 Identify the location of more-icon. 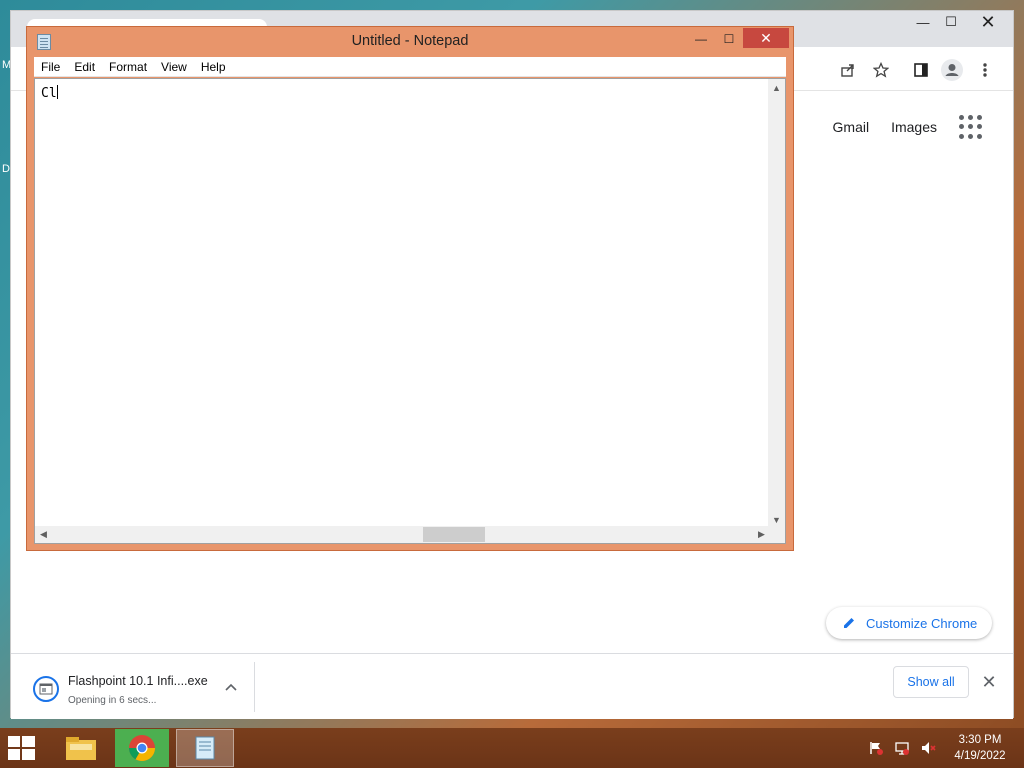
(985, 70).